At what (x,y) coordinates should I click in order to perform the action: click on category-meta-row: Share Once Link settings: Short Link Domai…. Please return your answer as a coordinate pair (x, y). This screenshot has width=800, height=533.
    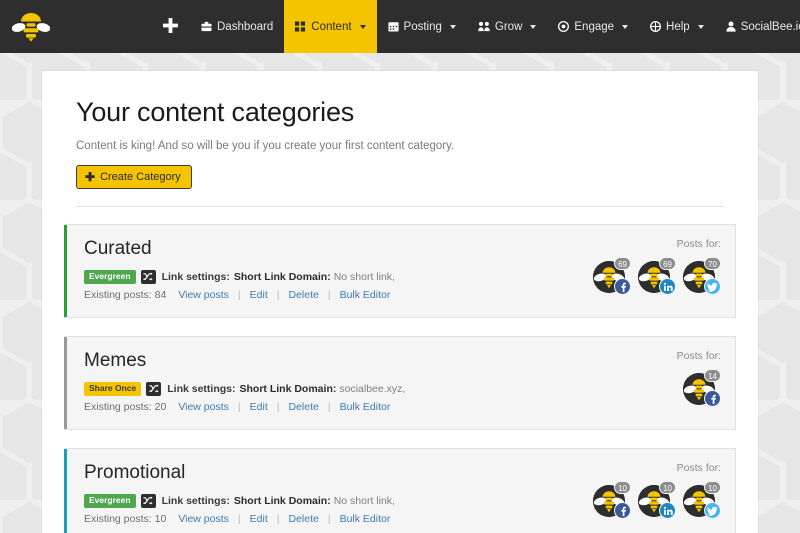
    Looking at the image, I should click on (374, 388).